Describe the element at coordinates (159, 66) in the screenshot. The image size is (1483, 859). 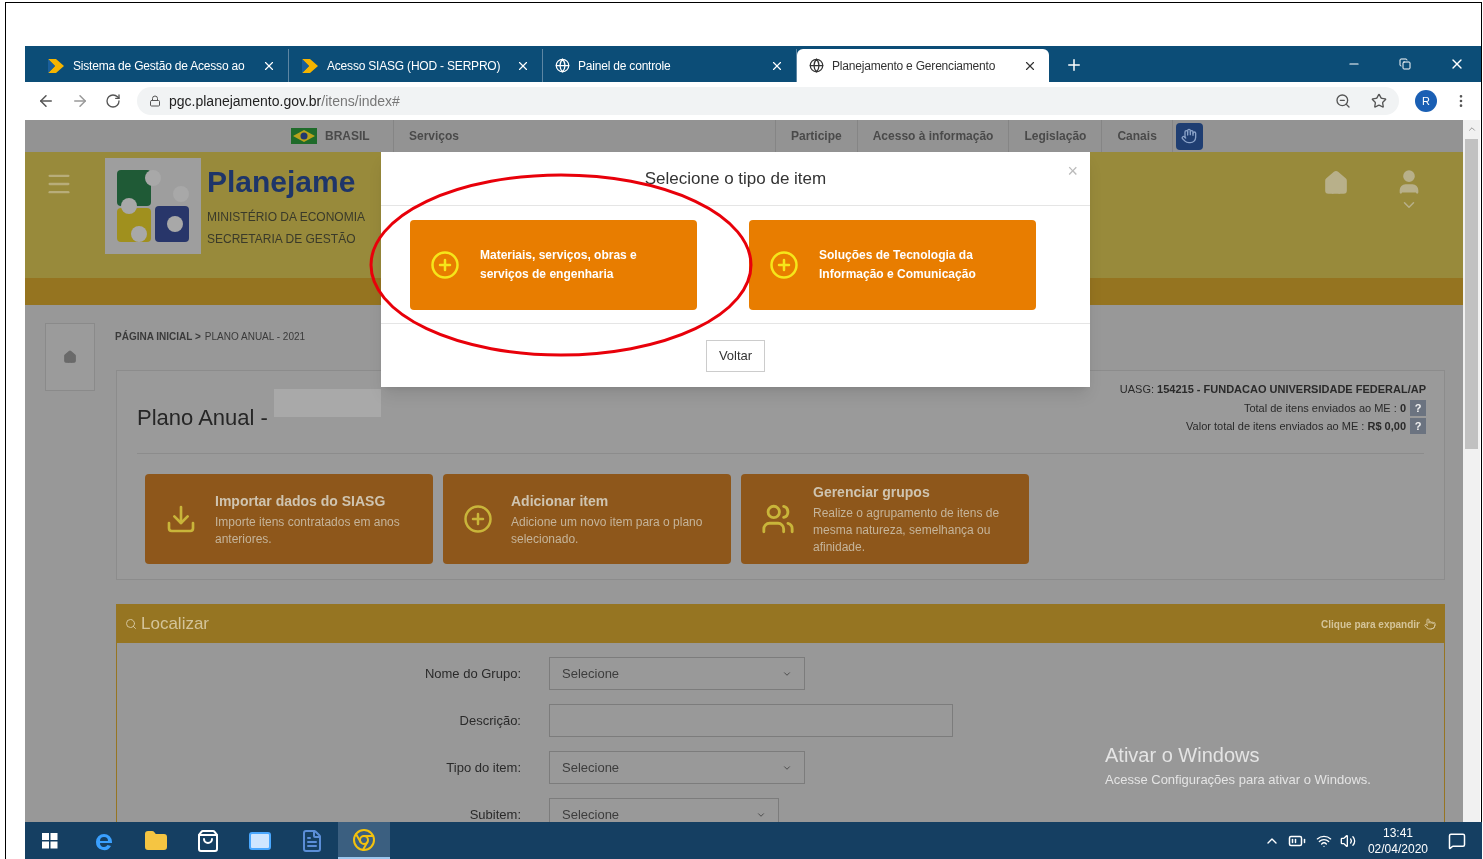
I see `tab-title: Sistema de Gestão de Acesso ao` at that location.